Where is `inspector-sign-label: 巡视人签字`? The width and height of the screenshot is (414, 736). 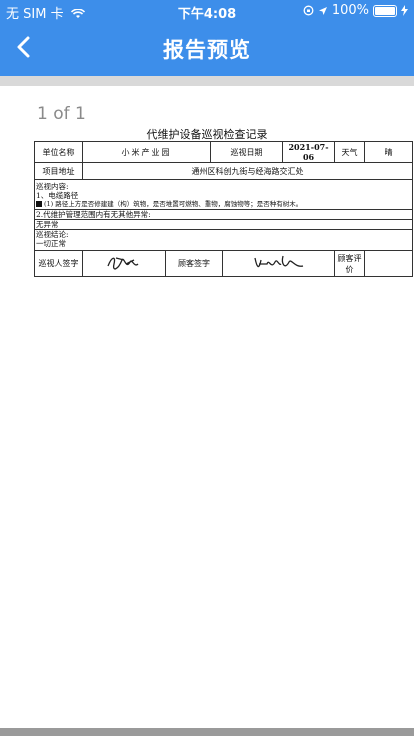 inspector-sign-label: 巡视人签字 is located at coordinates (58, 263).